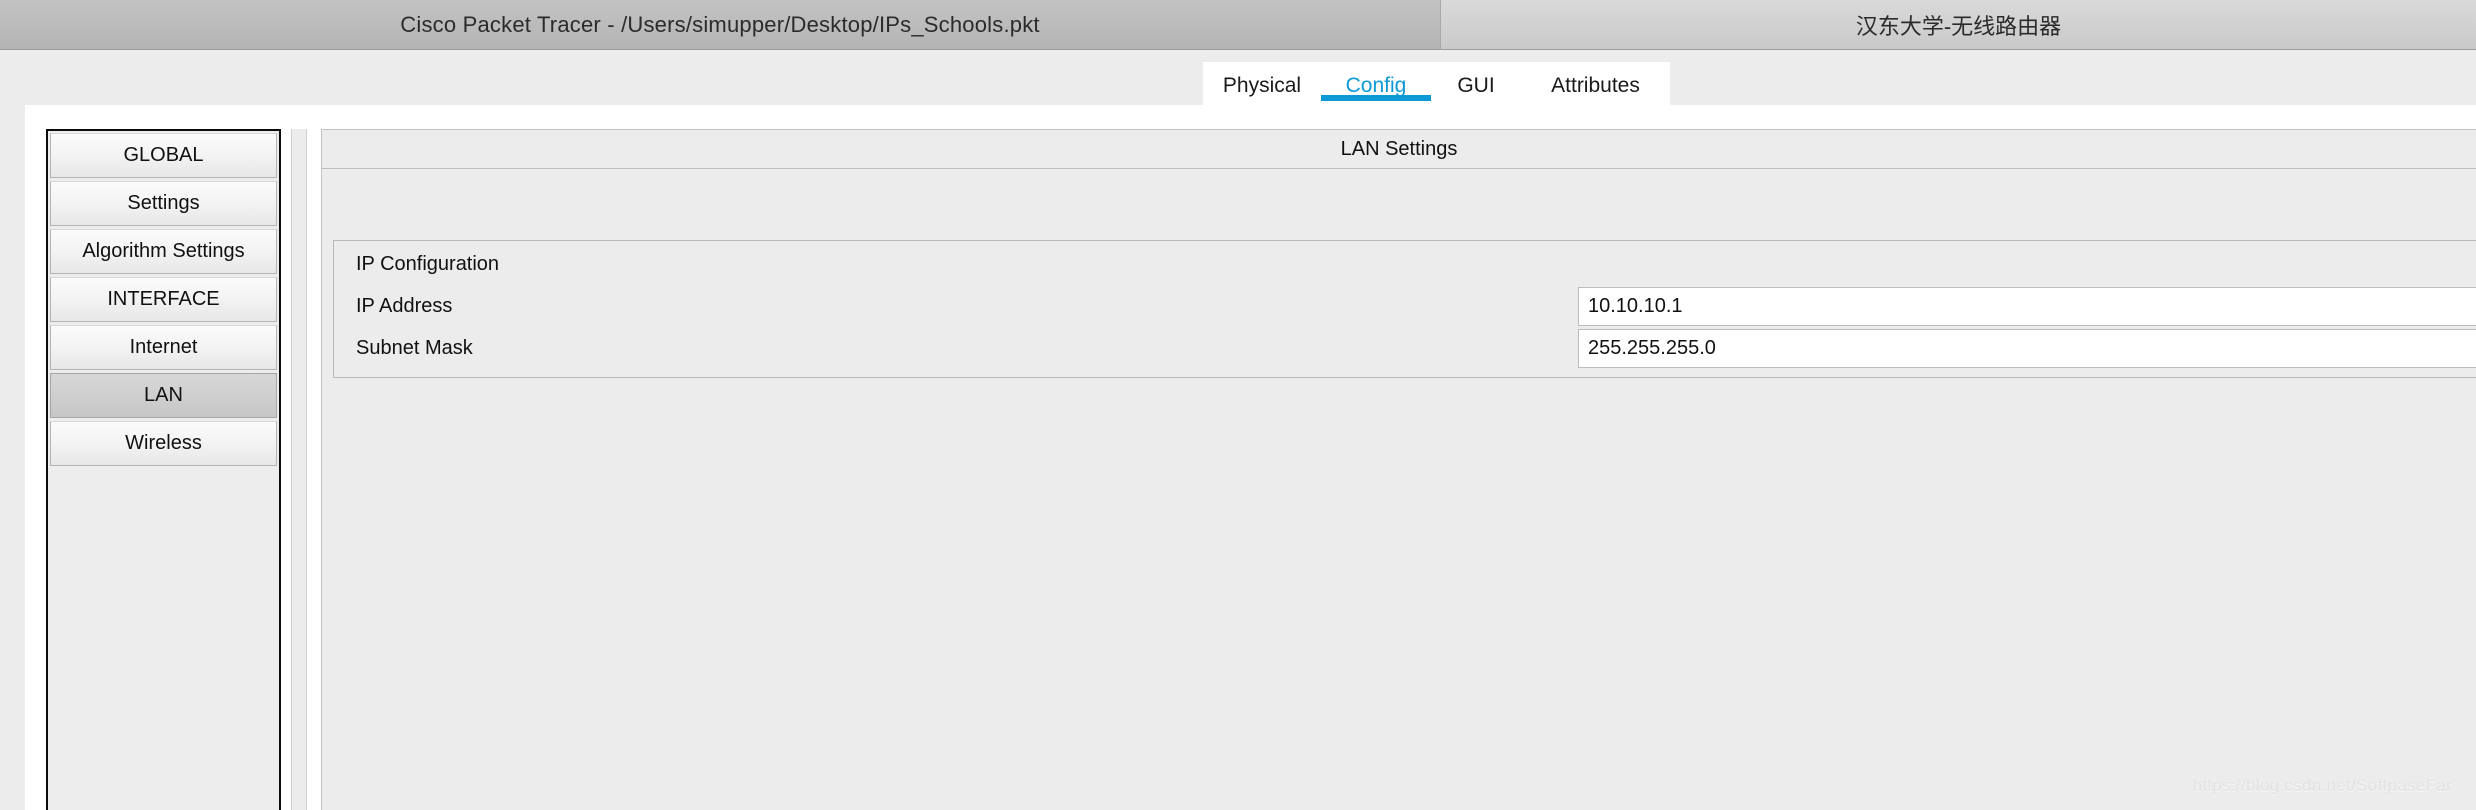 This screenshot has height=810, width=2476. I want to click on ip-address-label: IP Address, so click(404, 306).